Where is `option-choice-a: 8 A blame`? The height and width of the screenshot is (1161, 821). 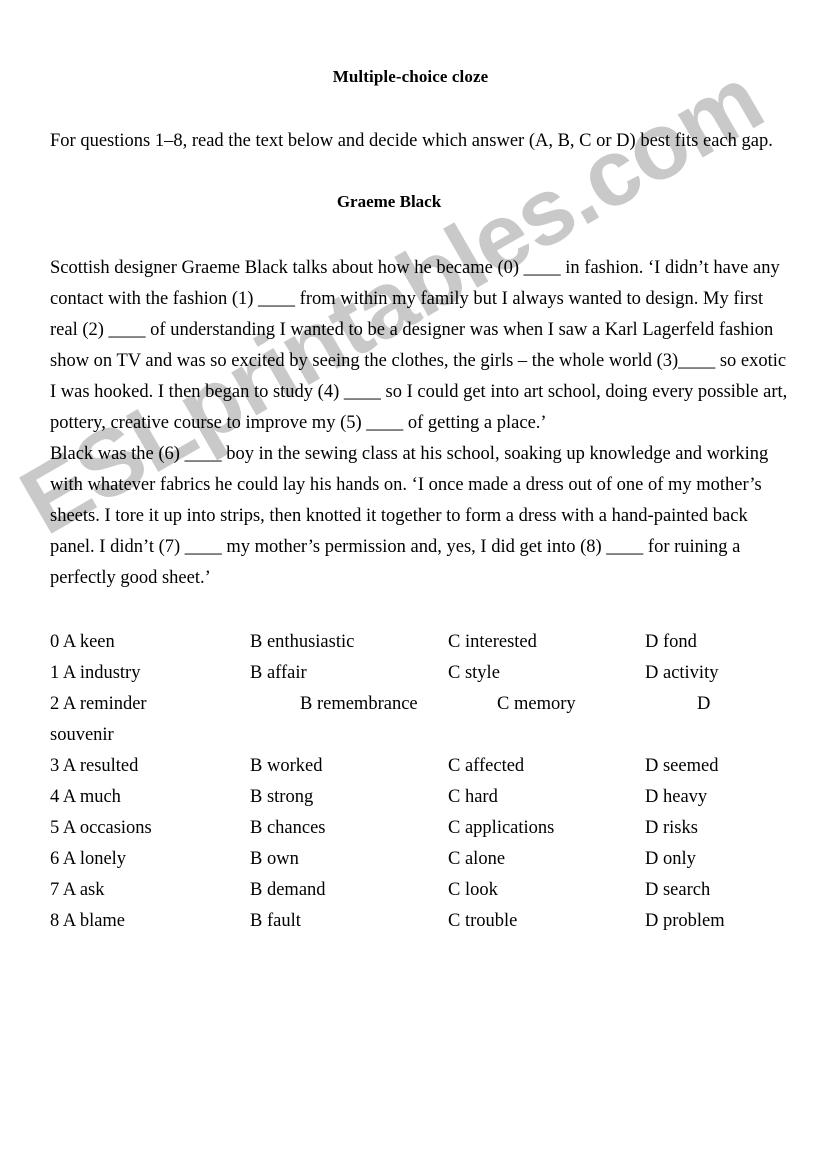 option-choice-a: 8 A blame is located at coordinates (87, 921).